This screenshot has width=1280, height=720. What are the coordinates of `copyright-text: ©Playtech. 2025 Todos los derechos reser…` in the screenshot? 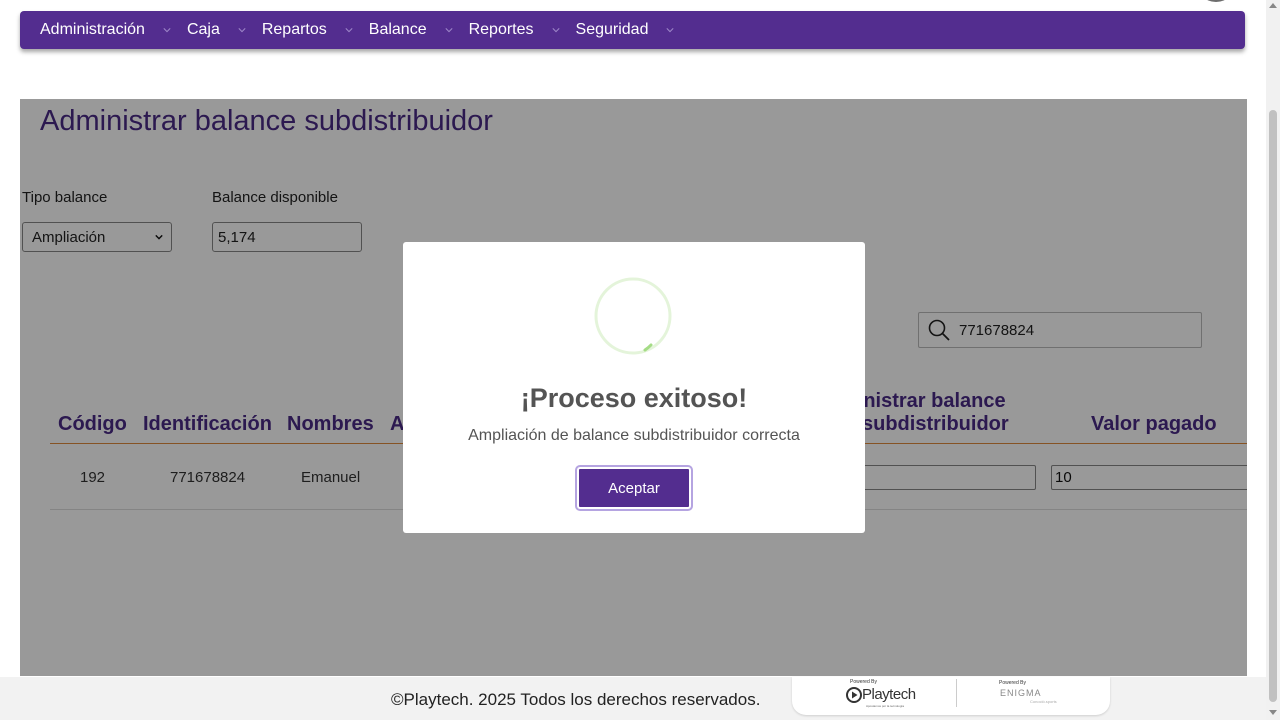 It's located at (576, 699).